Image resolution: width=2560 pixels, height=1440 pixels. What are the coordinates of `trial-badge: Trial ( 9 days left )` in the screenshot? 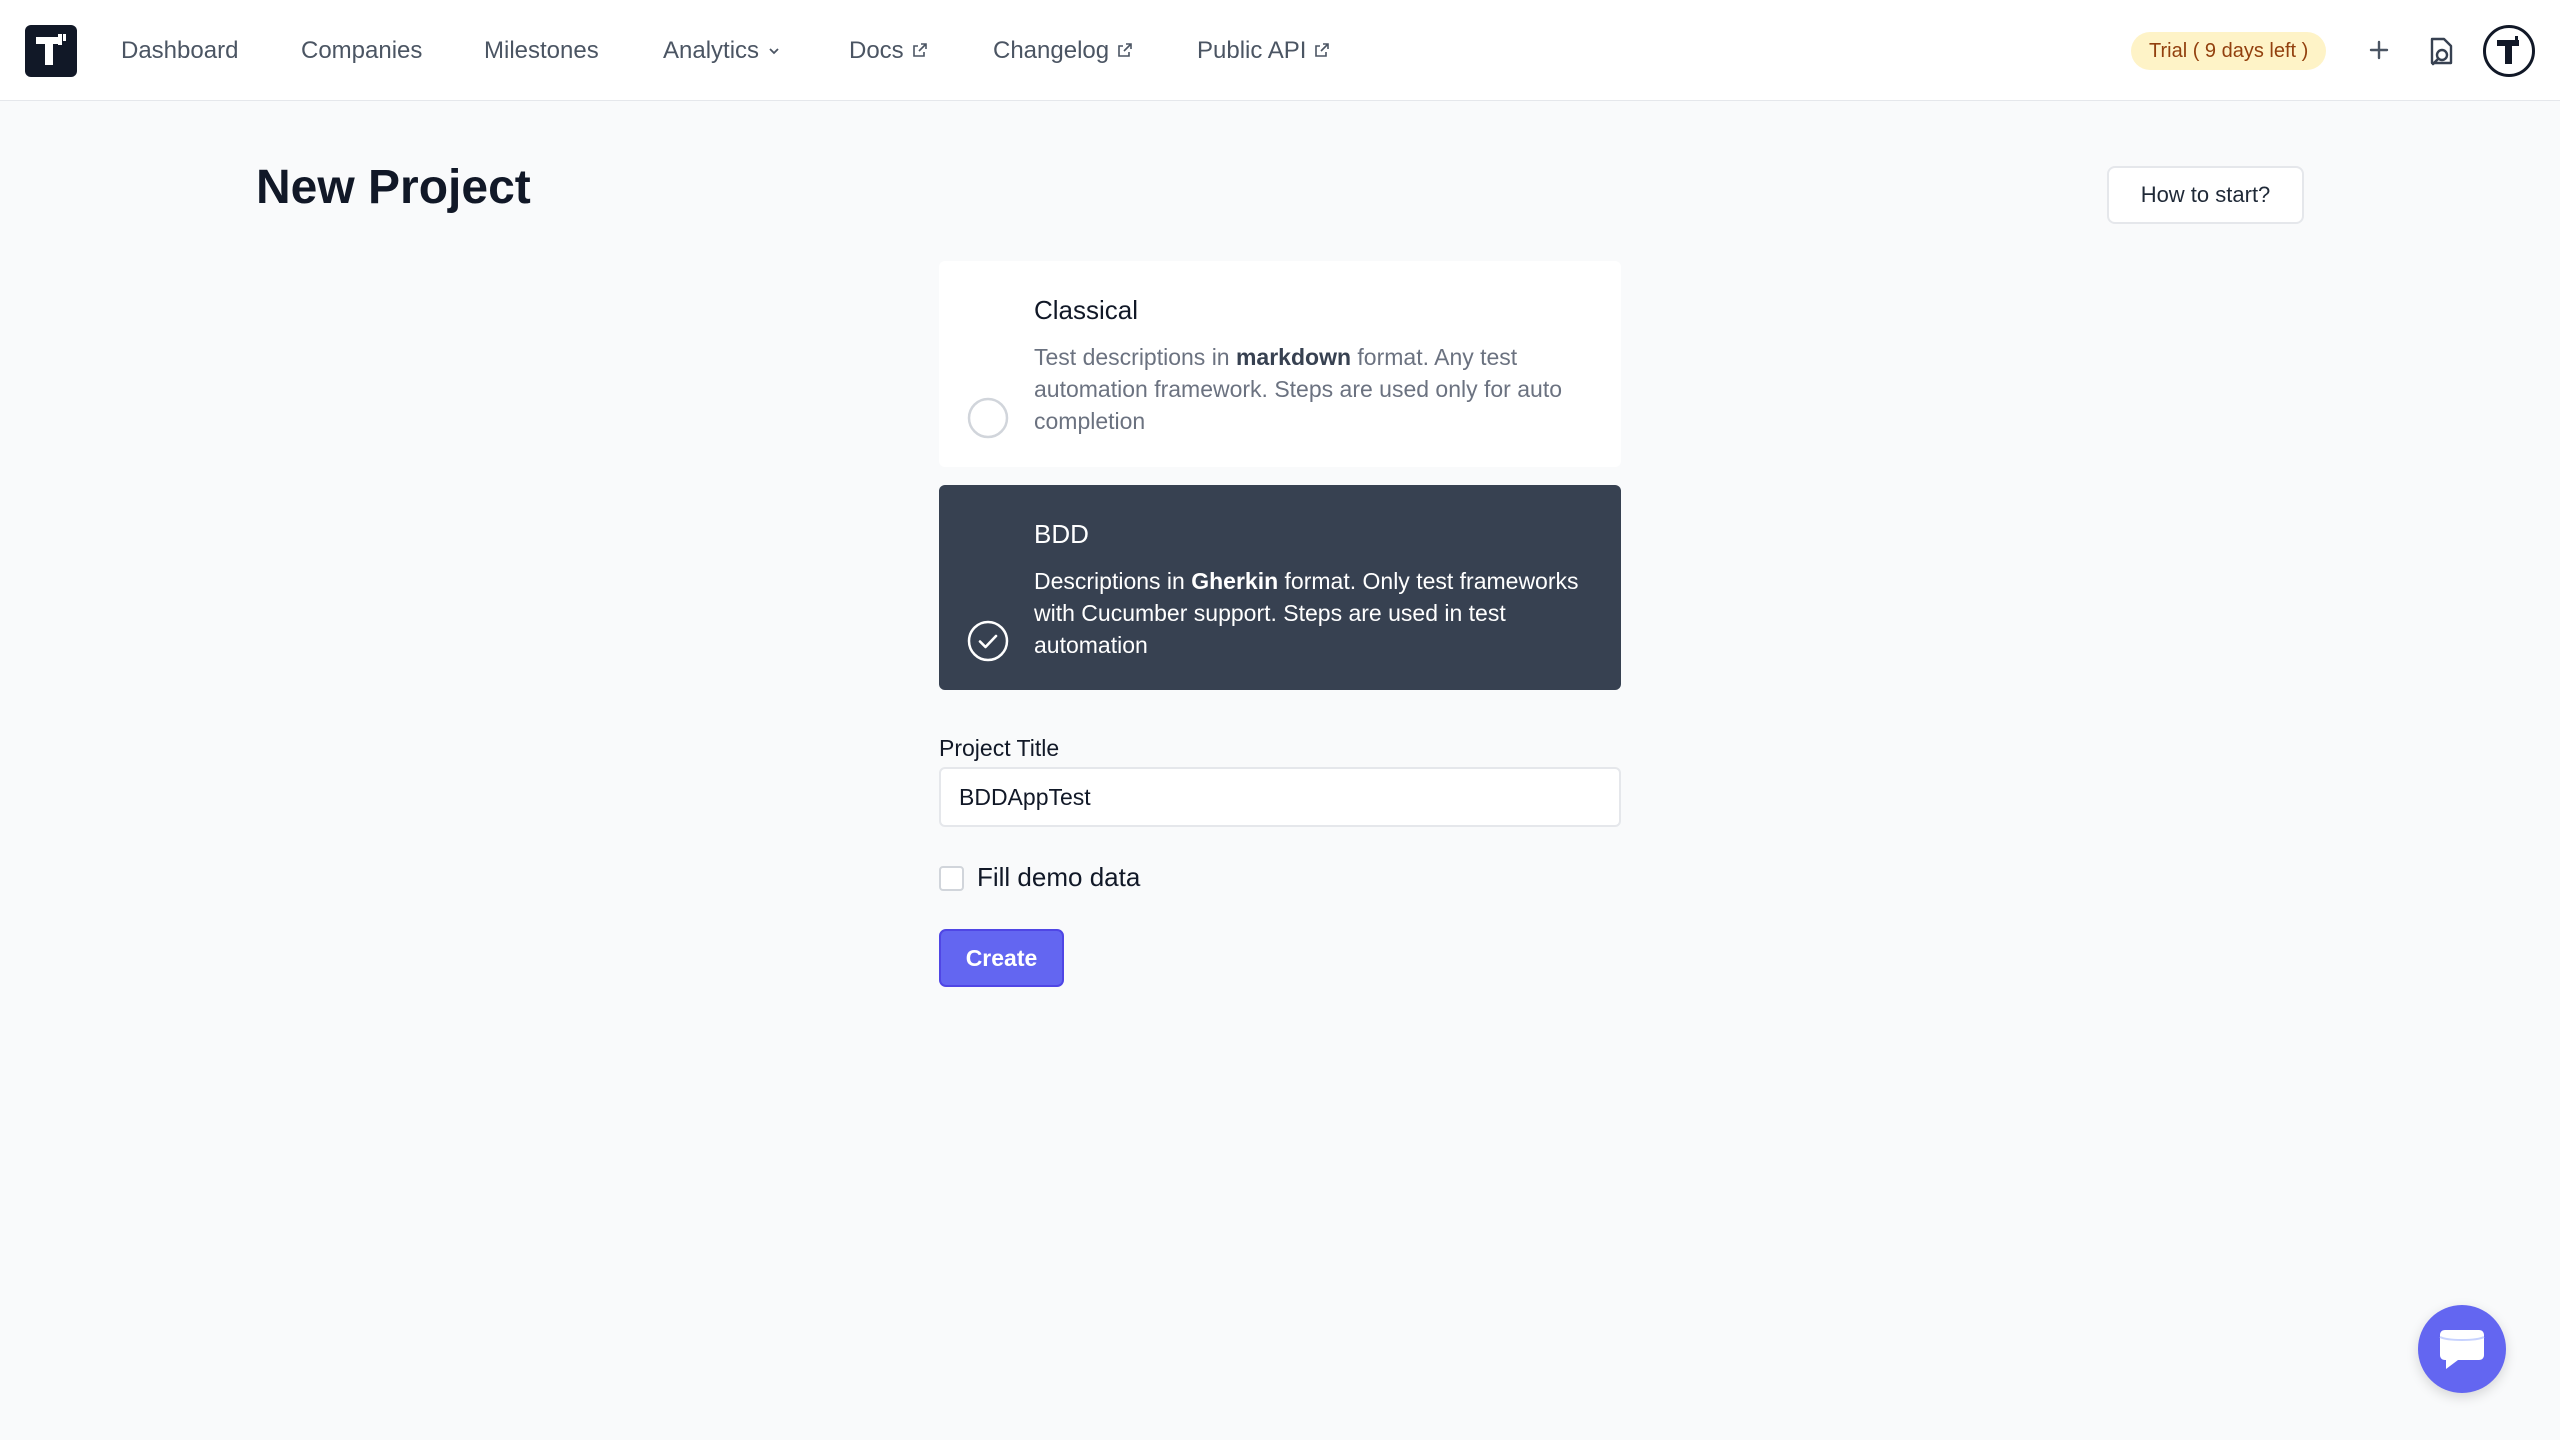 It's located at (2229, 51).